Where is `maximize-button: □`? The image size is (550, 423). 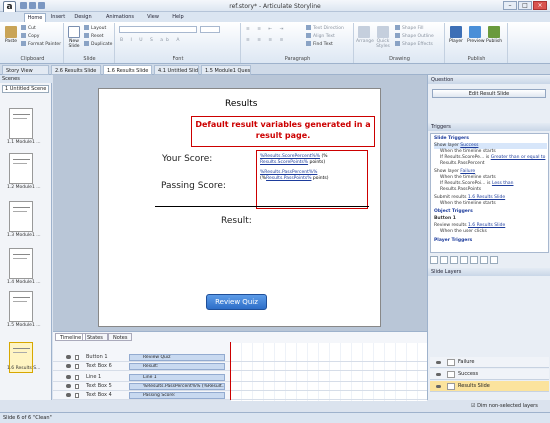
maximize-button: □ is located at coordinates (525, 5).